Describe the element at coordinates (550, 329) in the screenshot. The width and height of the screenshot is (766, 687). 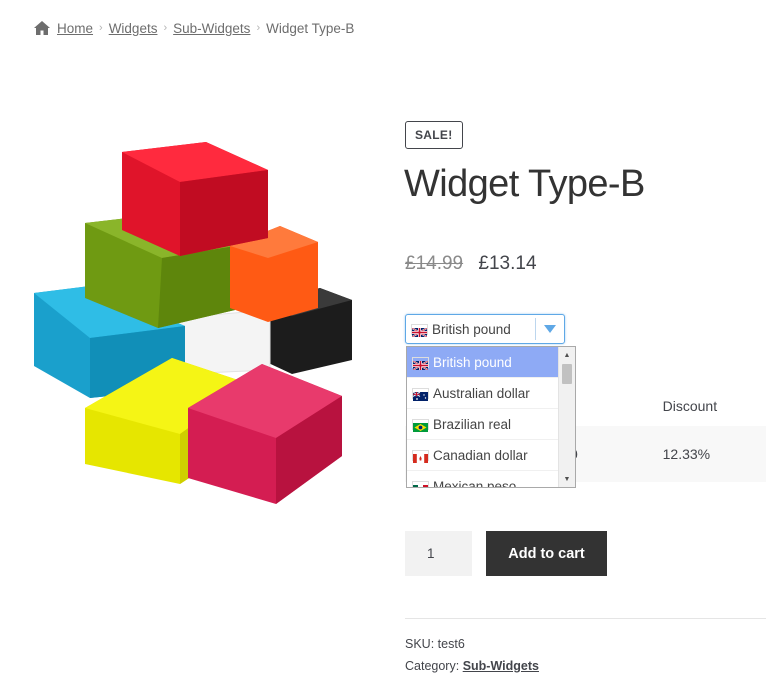
I see `chevron-down-icon` at that location.